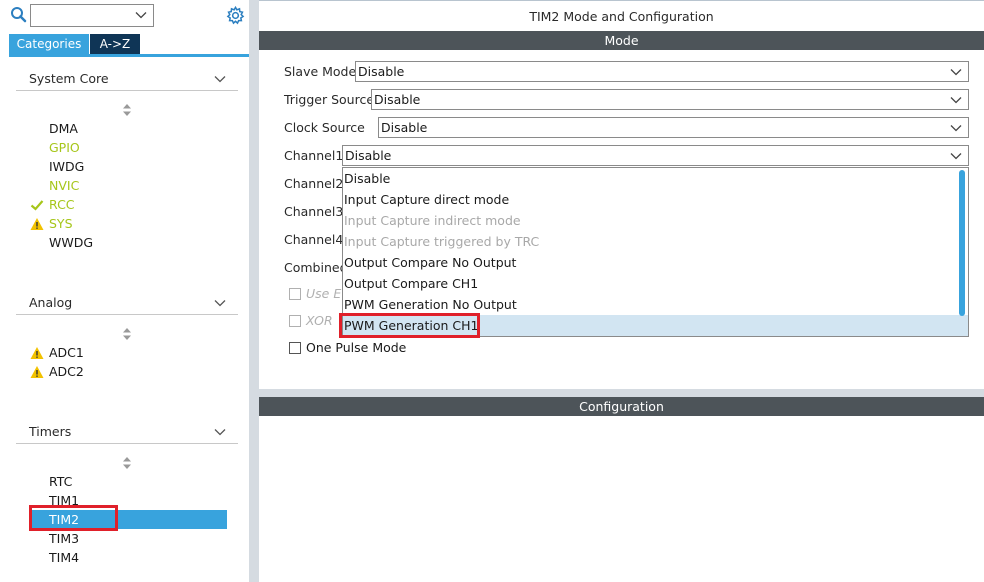 The height and width of the screenshot is (582, 984). I want to click on gear-icon, so click(235, 15).